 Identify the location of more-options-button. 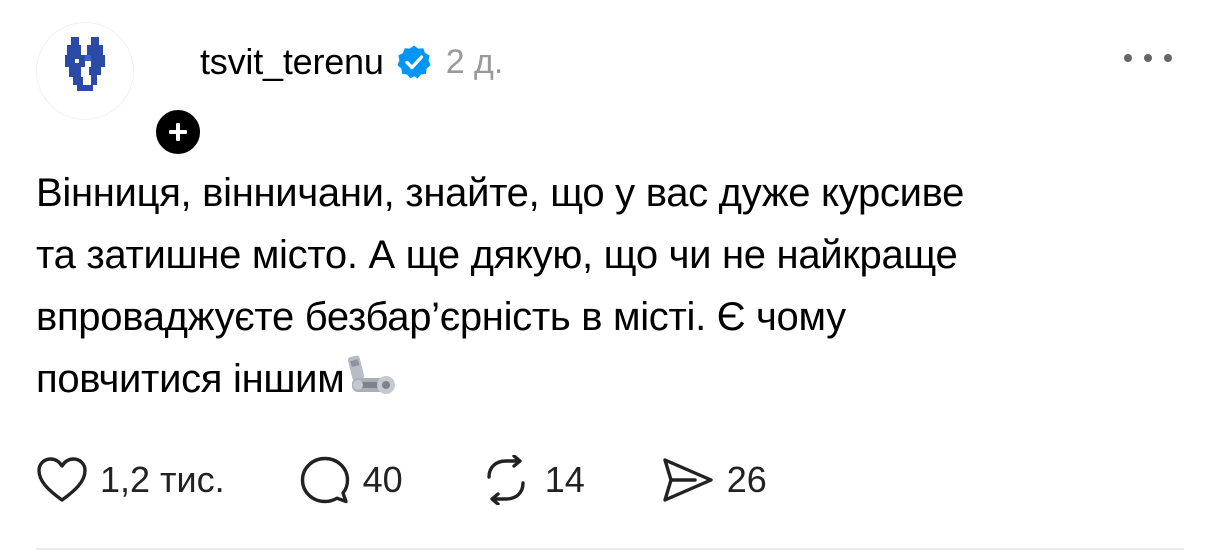
(1148, 58).